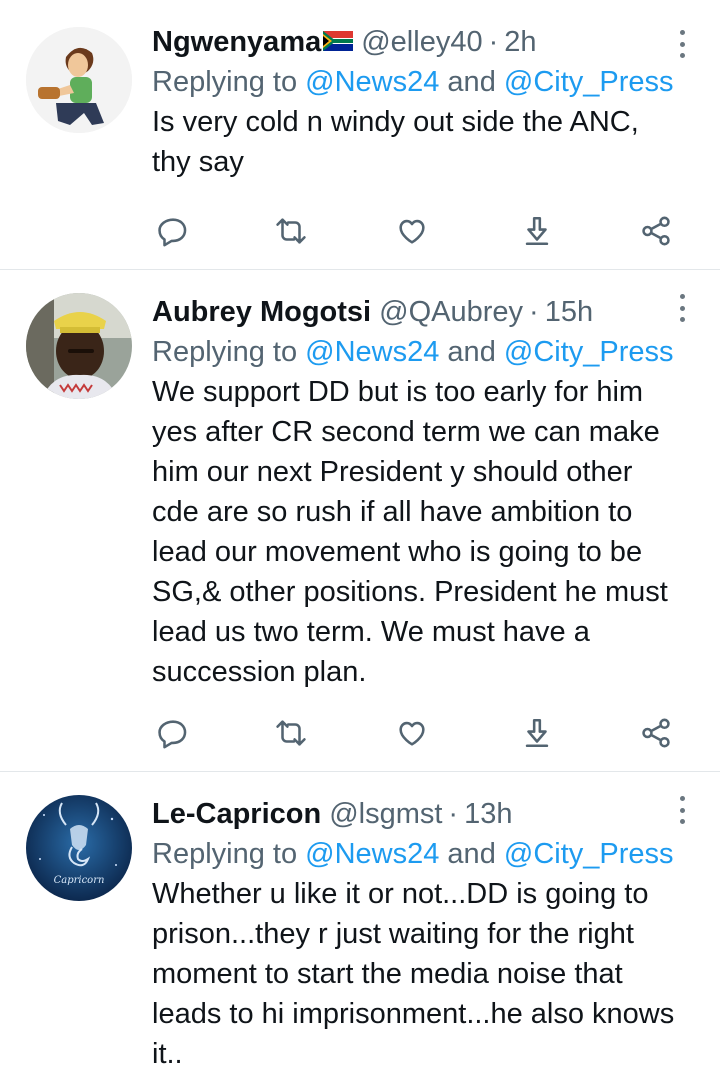  What do you see at coordinates (385, 814) in the screenshot?
I see `author-handle: @lsgmst` at bounding box center [385, 814].